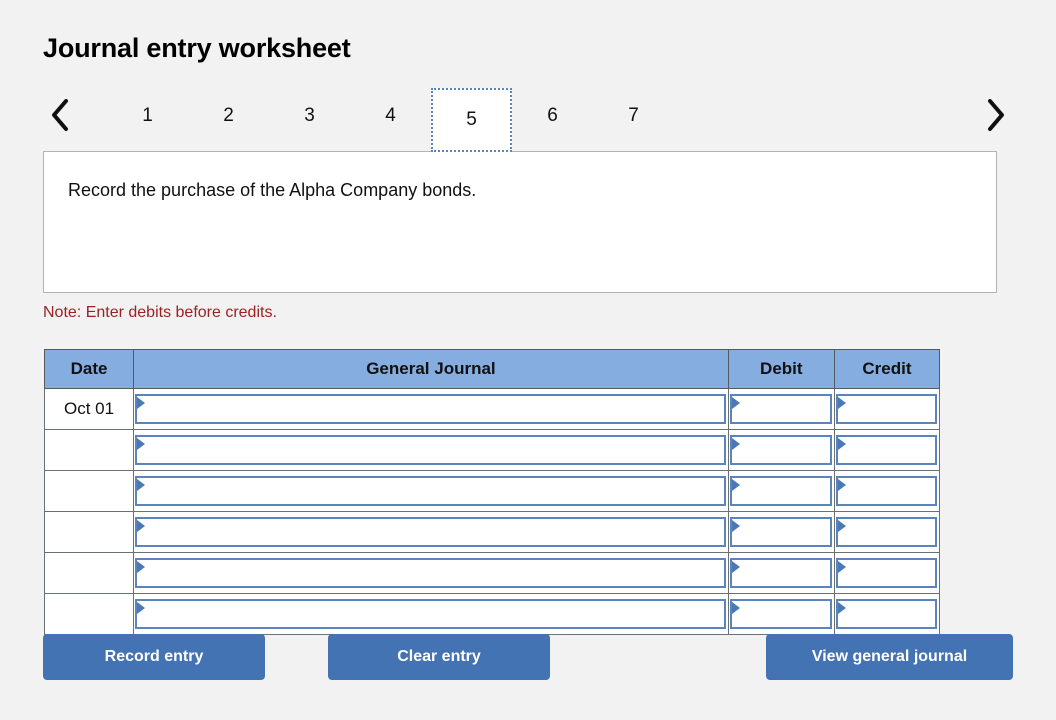 The height and width of the screenshot is (720, 1056). I want to click on date-cell: Oct 01, so click(89, 409).